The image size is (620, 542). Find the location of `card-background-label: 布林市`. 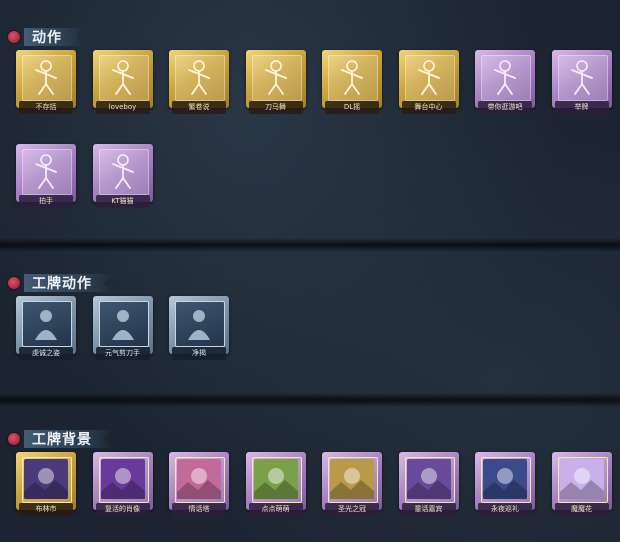

card-background-label: 布林市 is located at coordinates (46, 509).